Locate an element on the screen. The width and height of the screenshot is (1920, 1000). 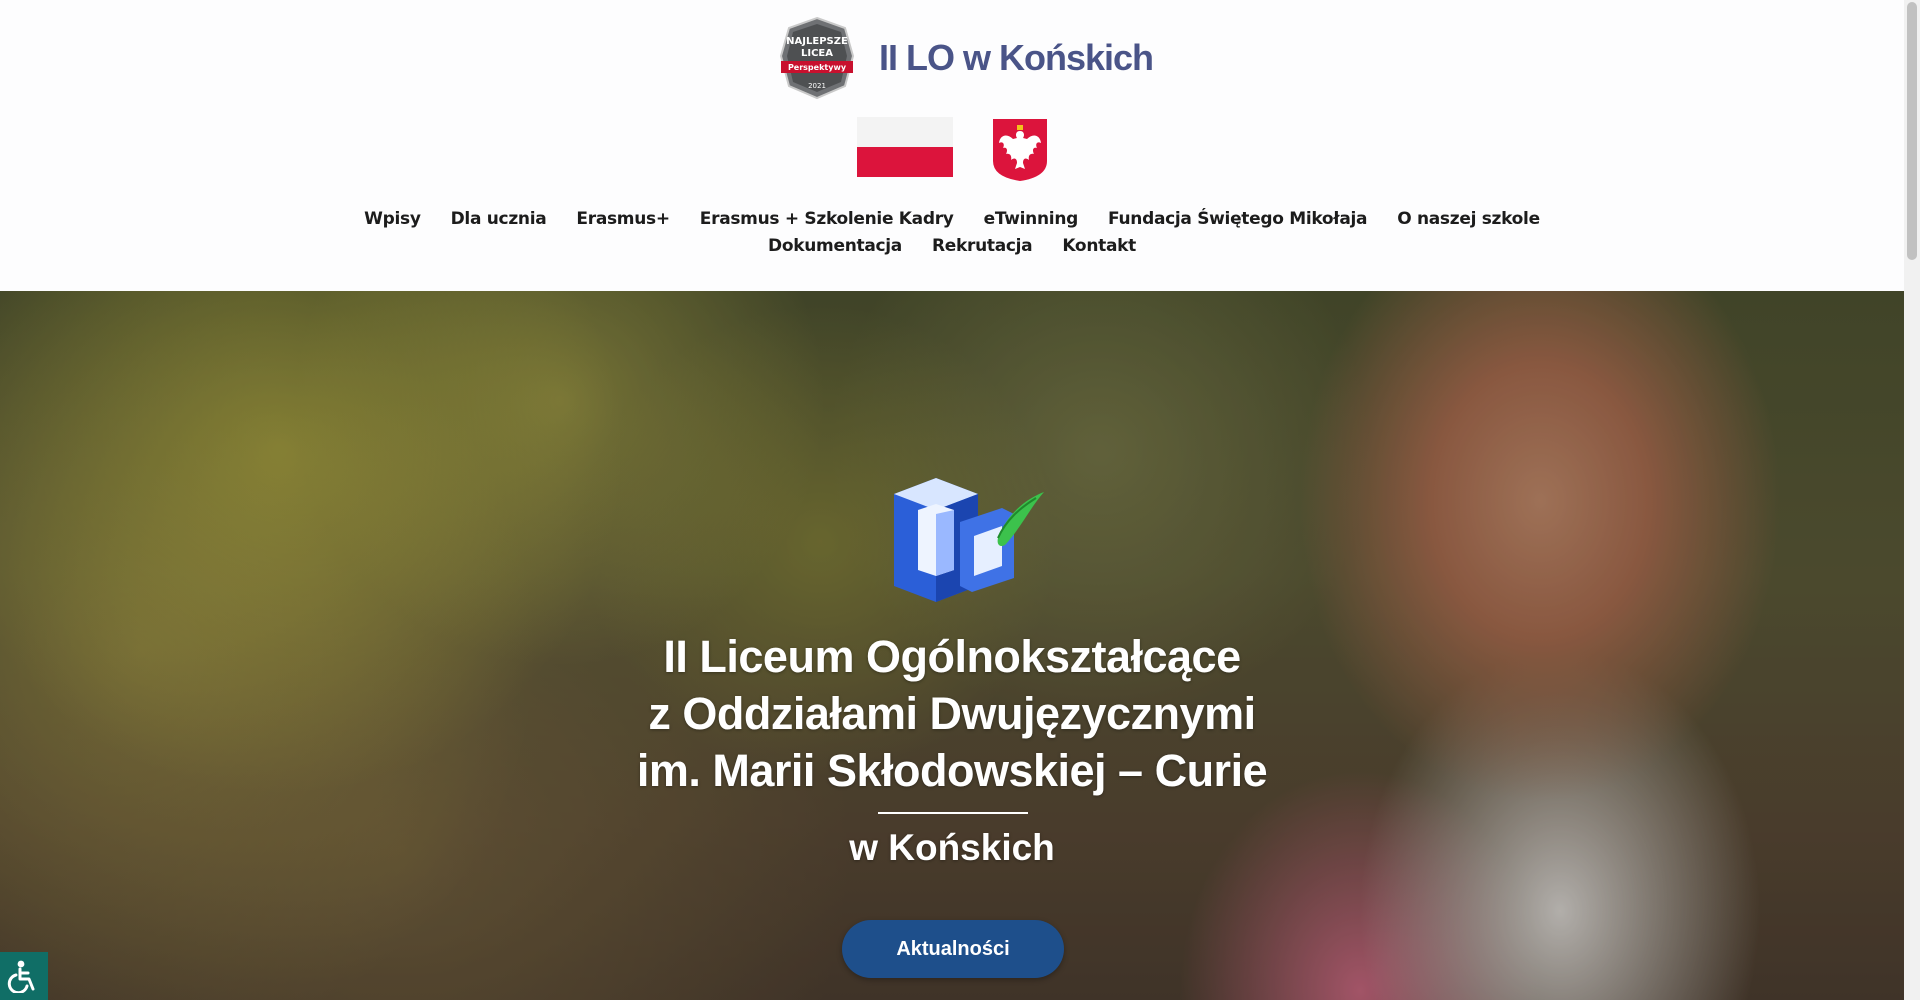
najlepsze-licea-badge: NAJLEPSZE LICEA Perspektywy 2021 is located at coordinates (817, 58).